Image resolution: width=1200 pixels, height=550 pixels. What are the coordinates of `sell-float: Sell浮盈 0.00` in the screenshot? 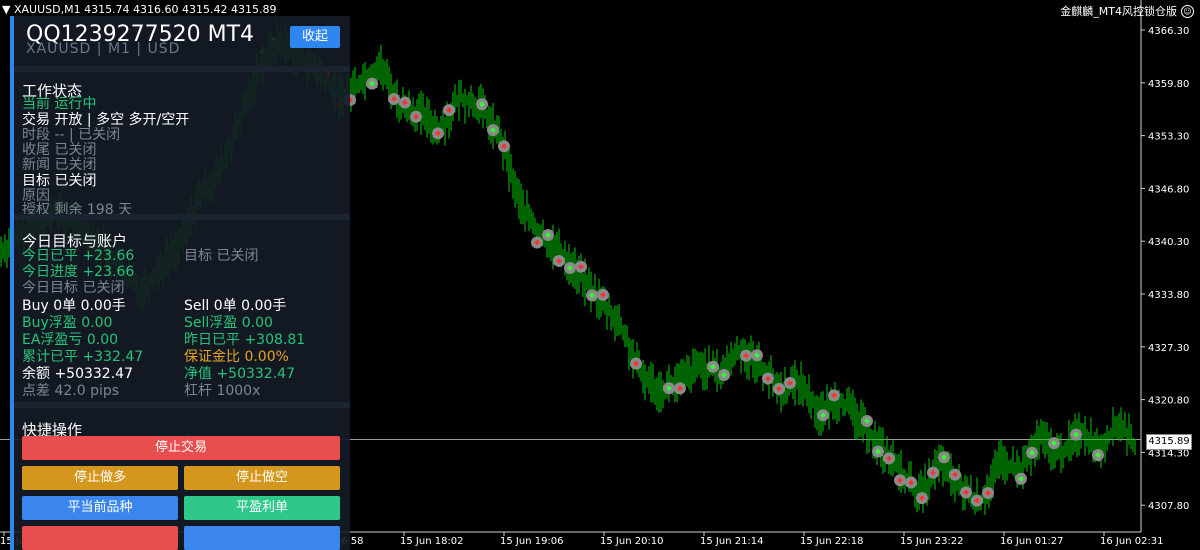 It's located at (228, 323).